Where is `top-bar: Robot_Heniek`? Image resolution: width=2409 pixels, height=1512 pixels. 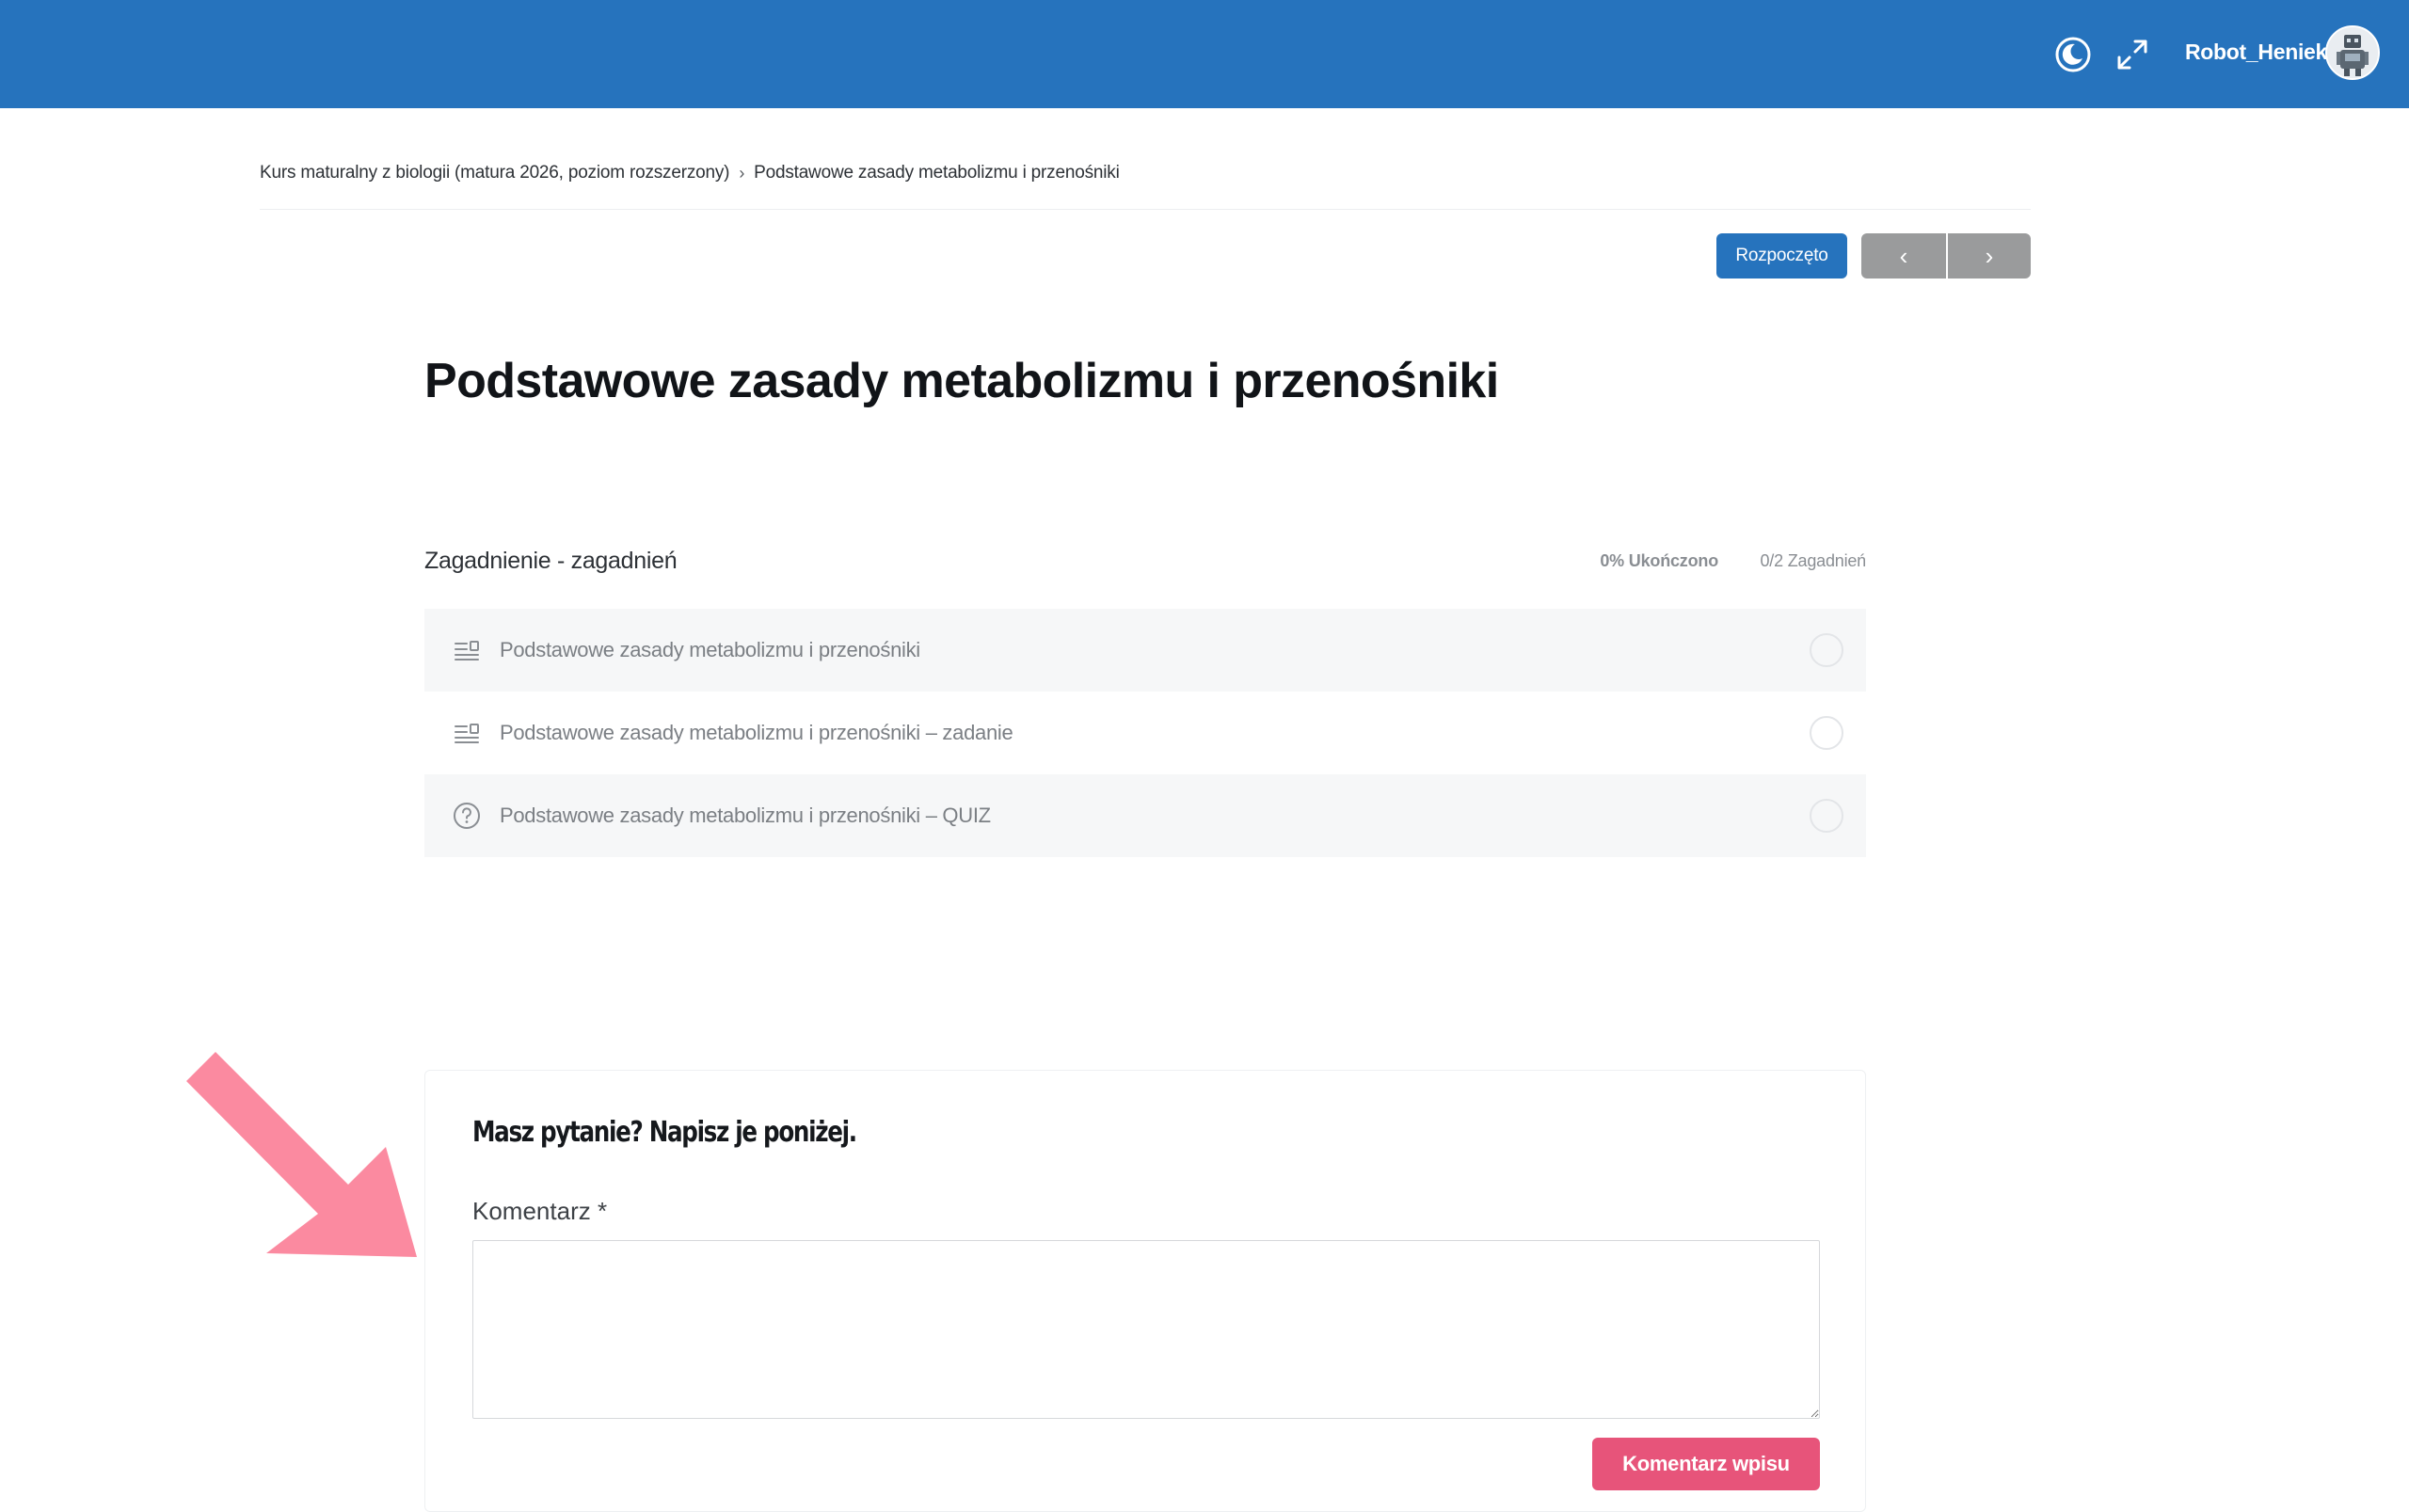 top-bar: Robot_Heniek is located at coordinates (1205, 54).